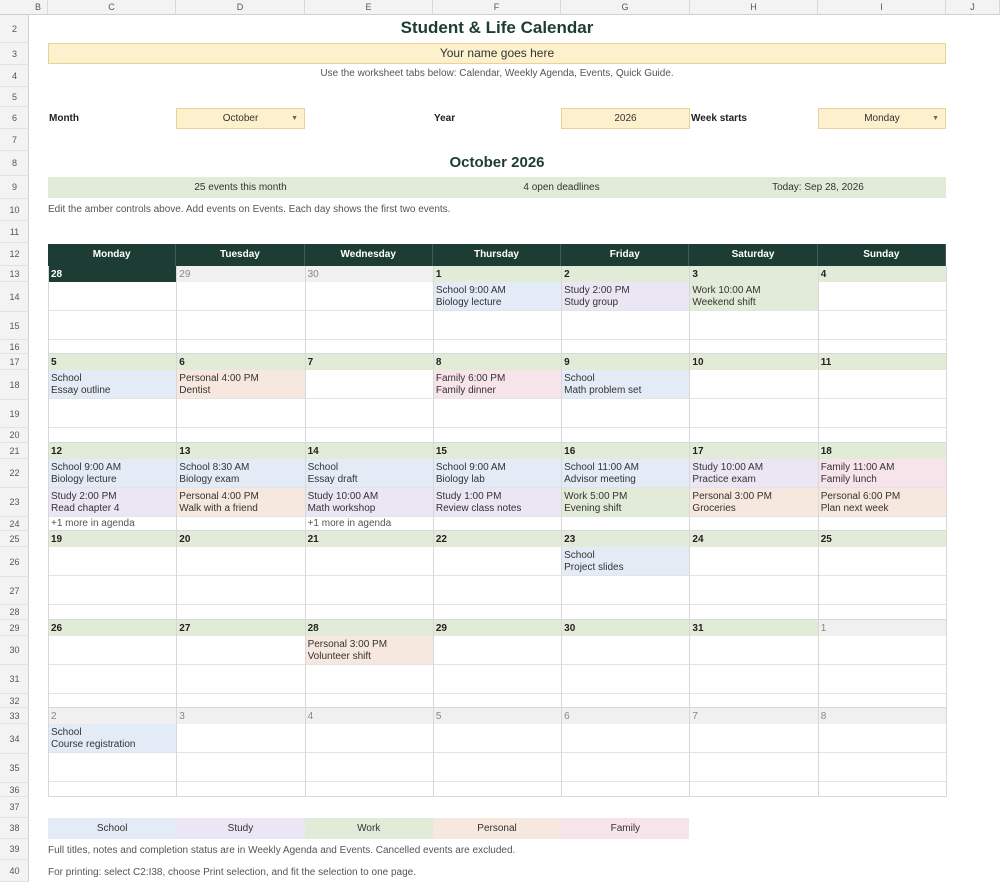 The width and height of the screenshot is (1000, 882). What do you see at coordinates (241, 502) in the screenshot?
I see `event-entry: Personal 4:00 PM Walk with a friend` at bounding box center [241, 502].